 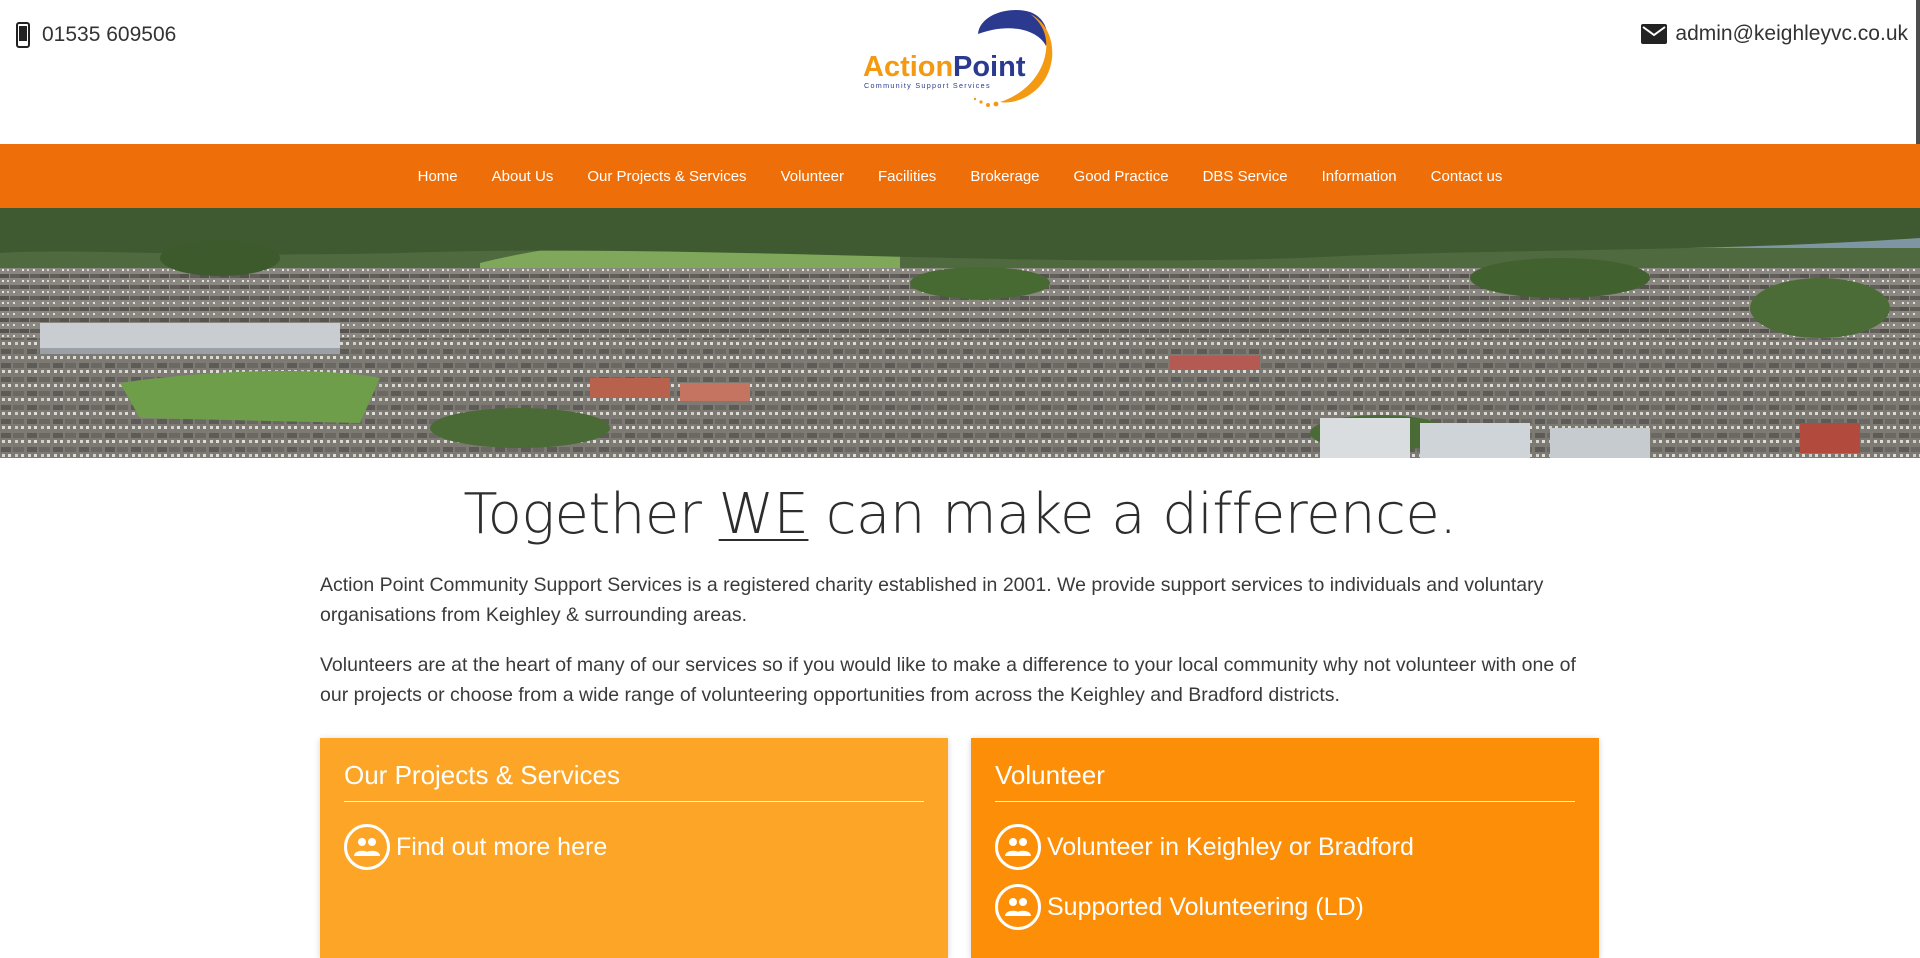 I want to click on nav-item-home: Home, so click(x=438, y=176).